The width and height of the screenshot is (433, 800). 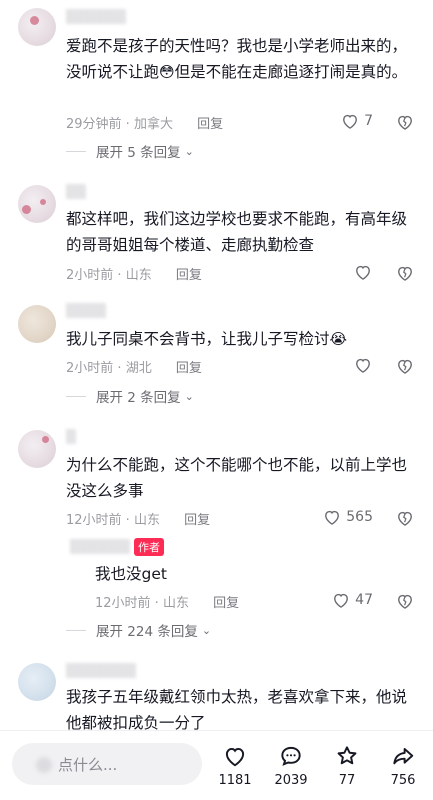 I want to click on crying-face-emoji: 😭, so click(x=338, y=339).